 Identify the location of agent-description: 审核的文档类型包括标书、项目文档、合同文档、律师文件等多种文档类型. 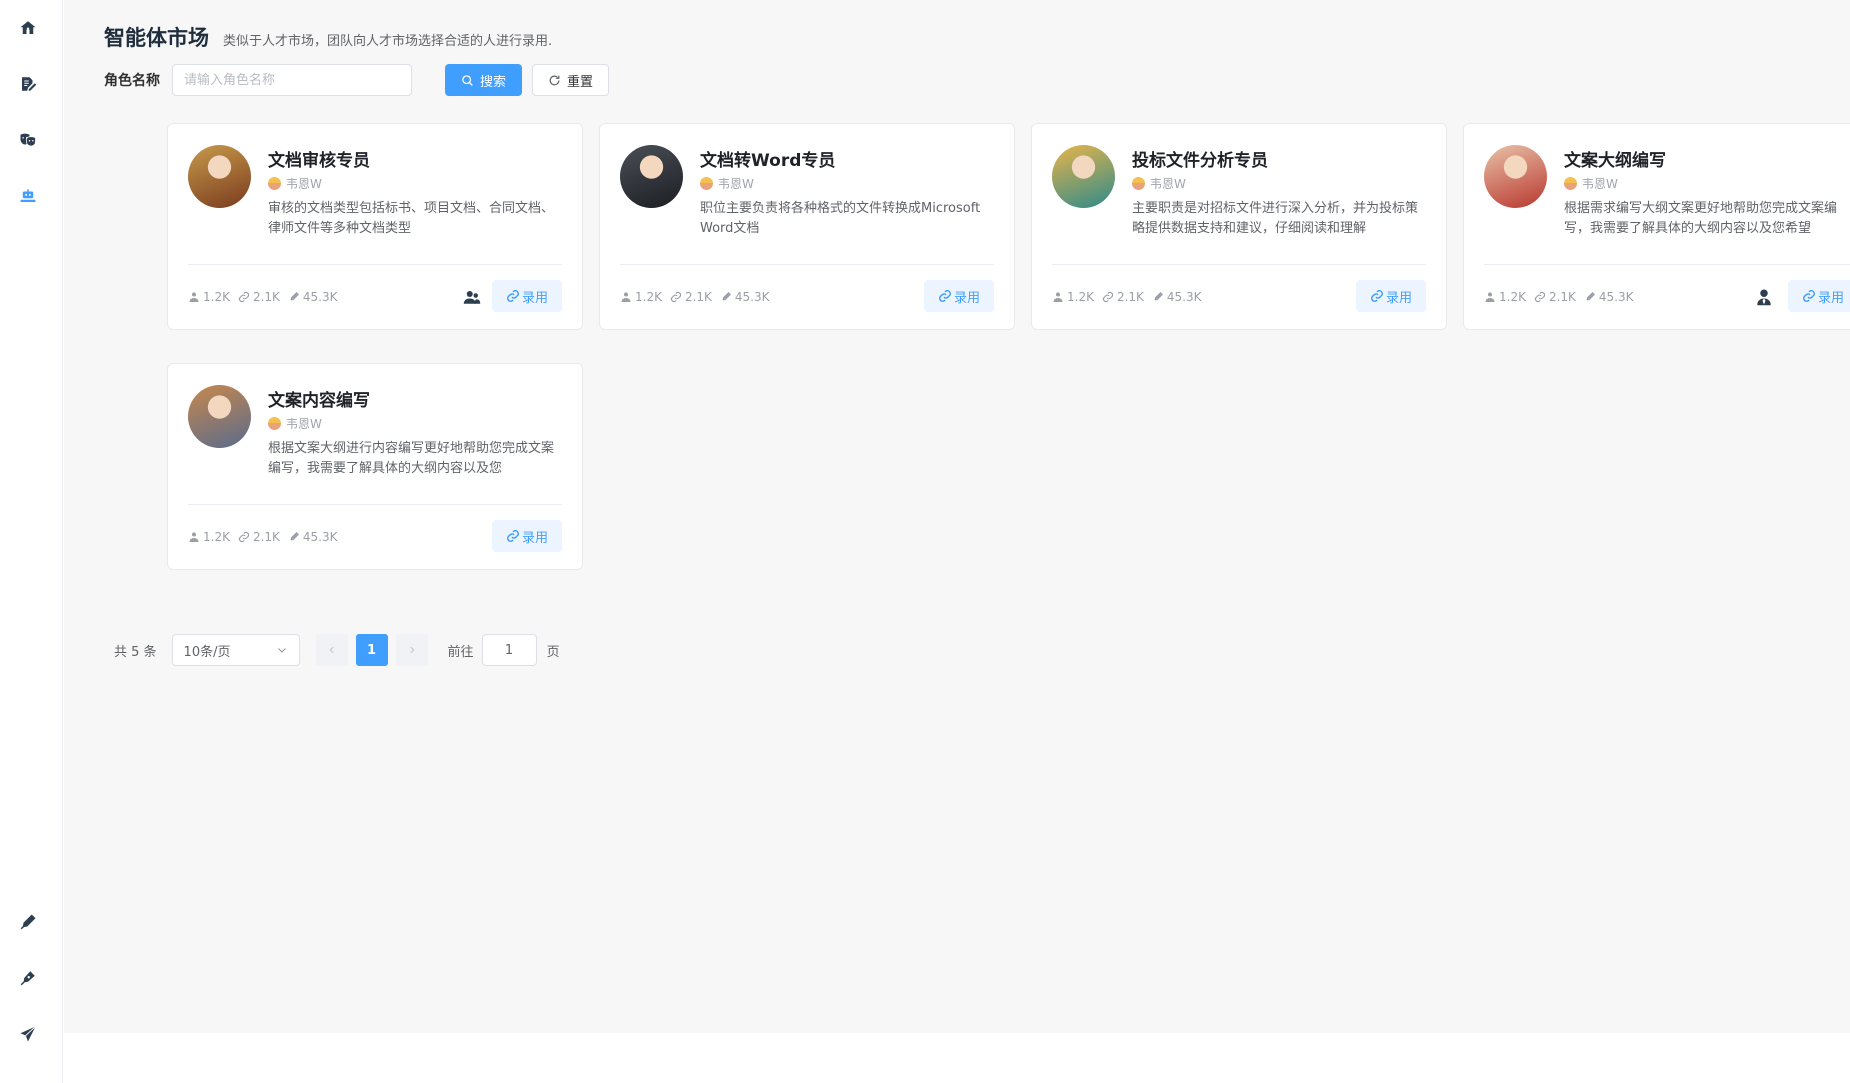
(411, 218).